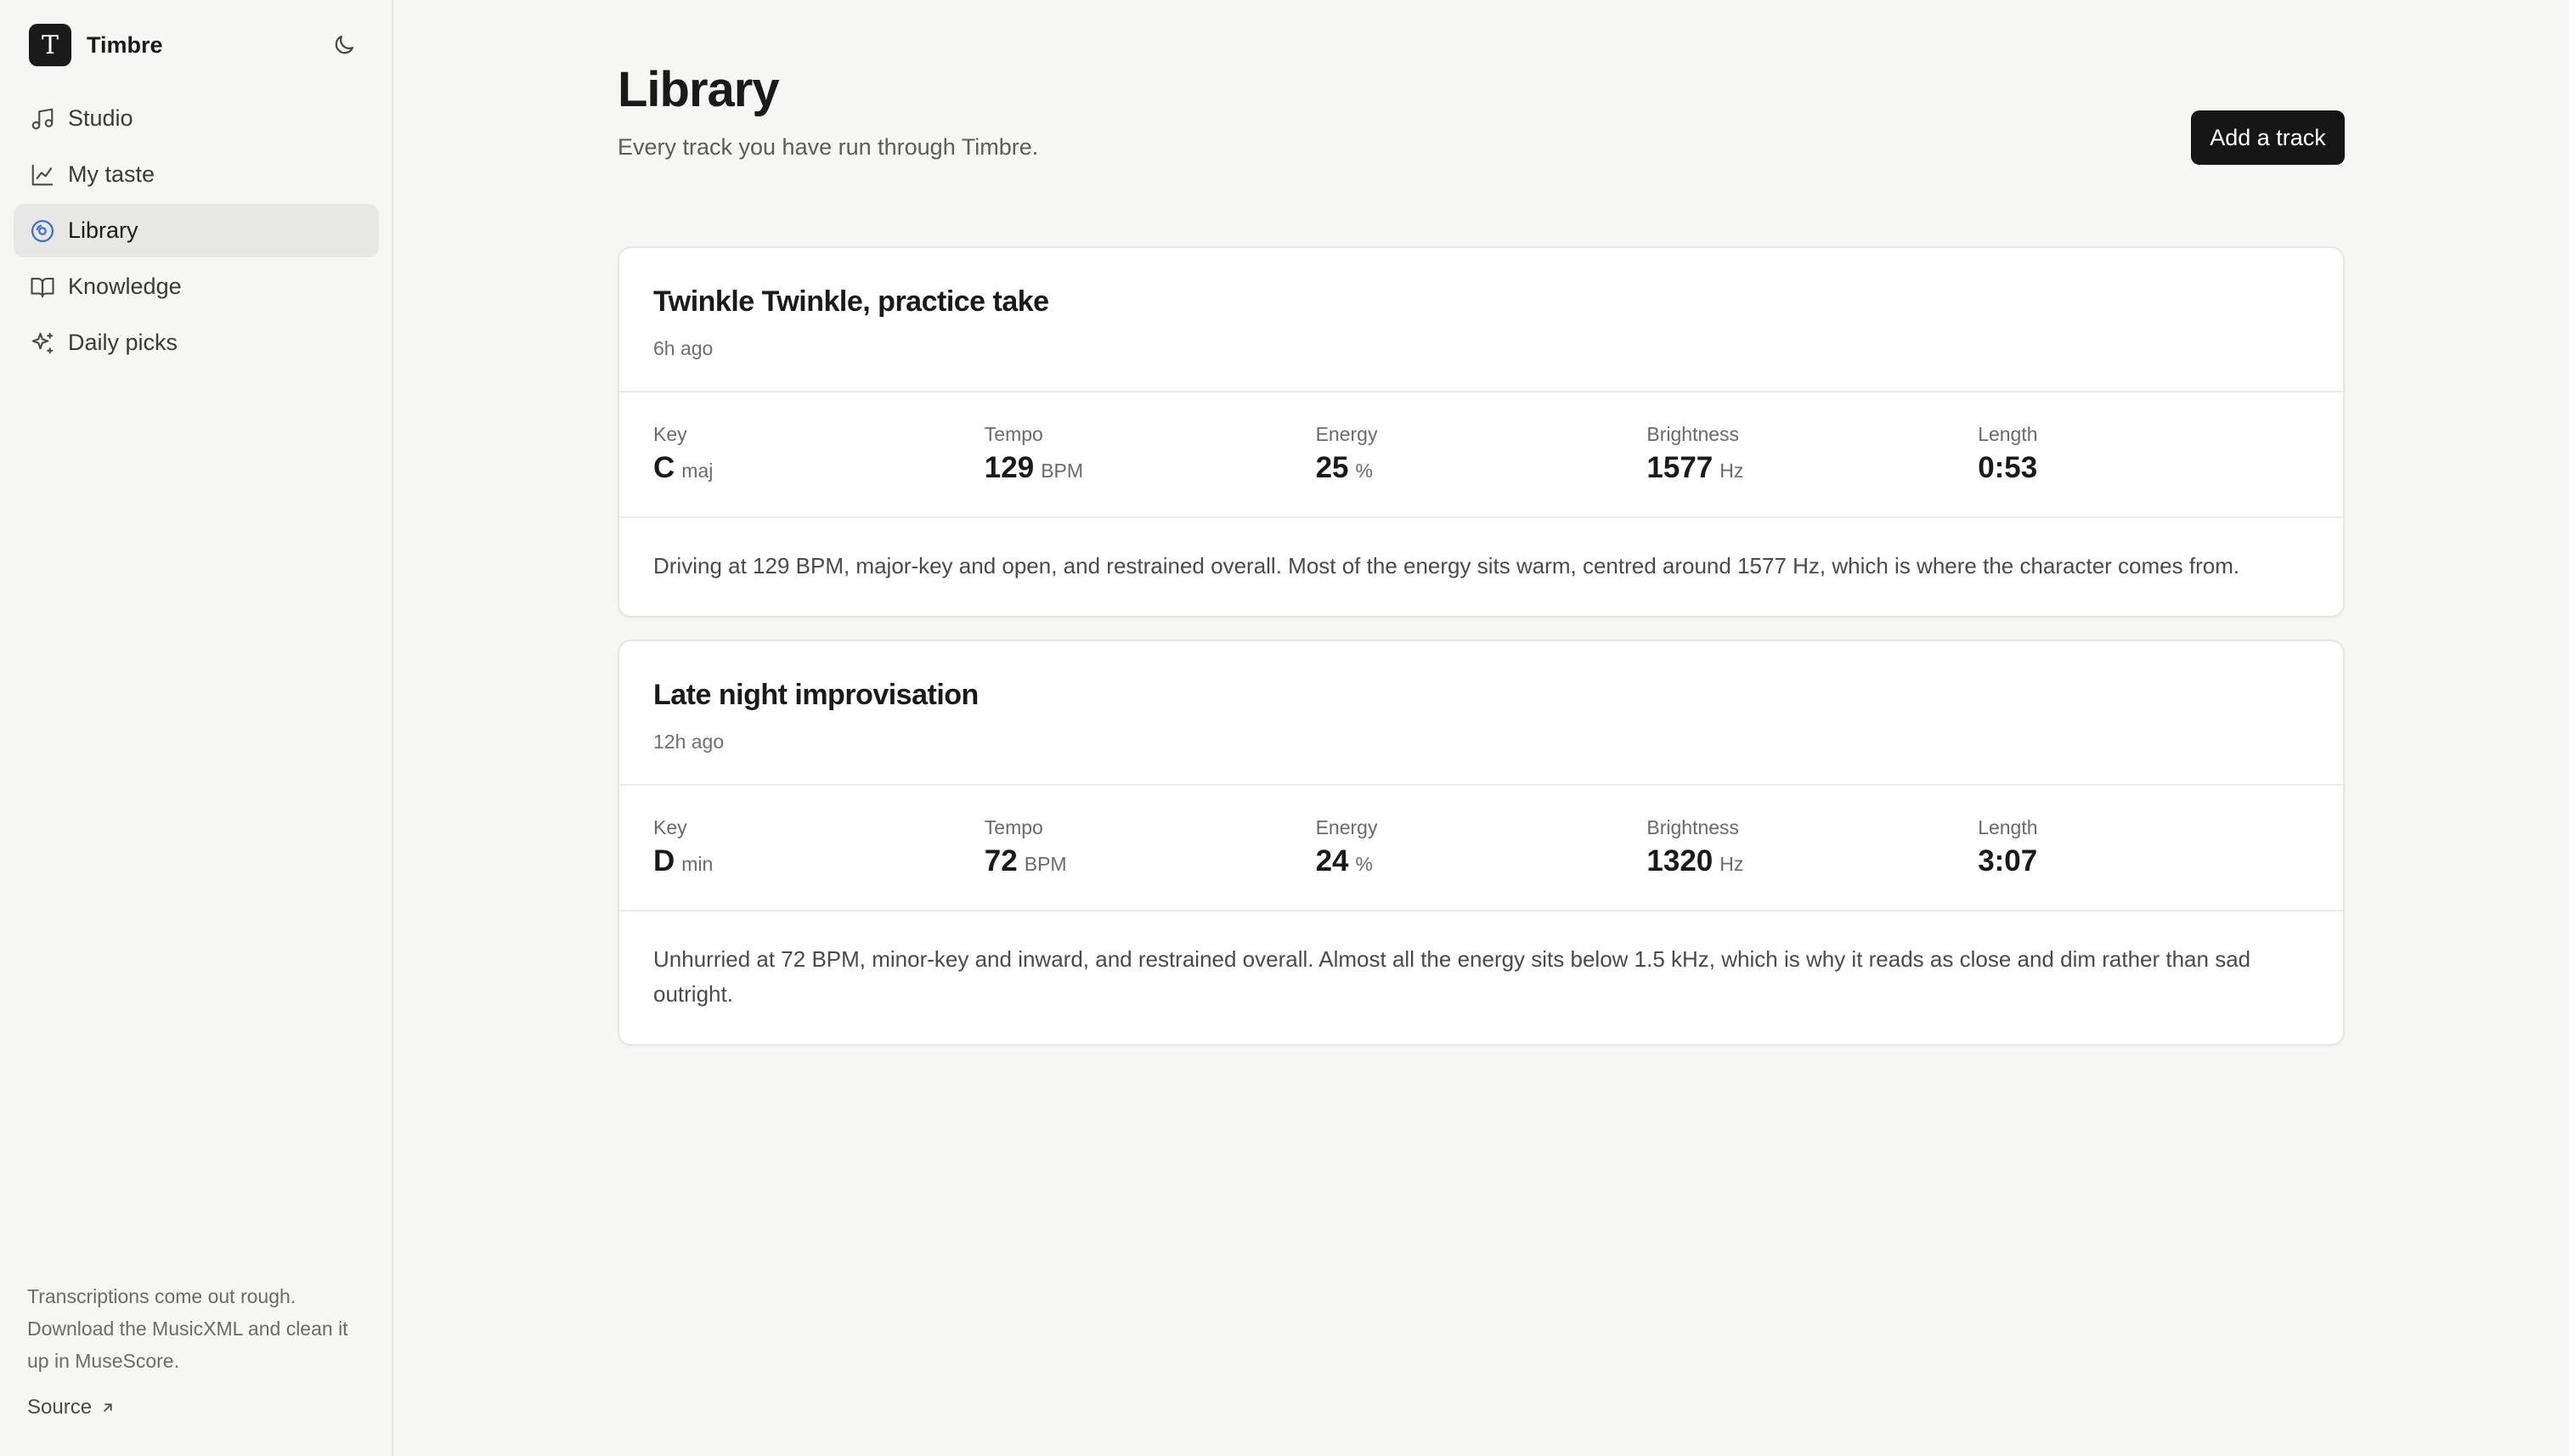  Describe the element at coordinates (1481, 302) in the screenshot. I see `track-title: Twinkle Twinkle, practice take` at that location.